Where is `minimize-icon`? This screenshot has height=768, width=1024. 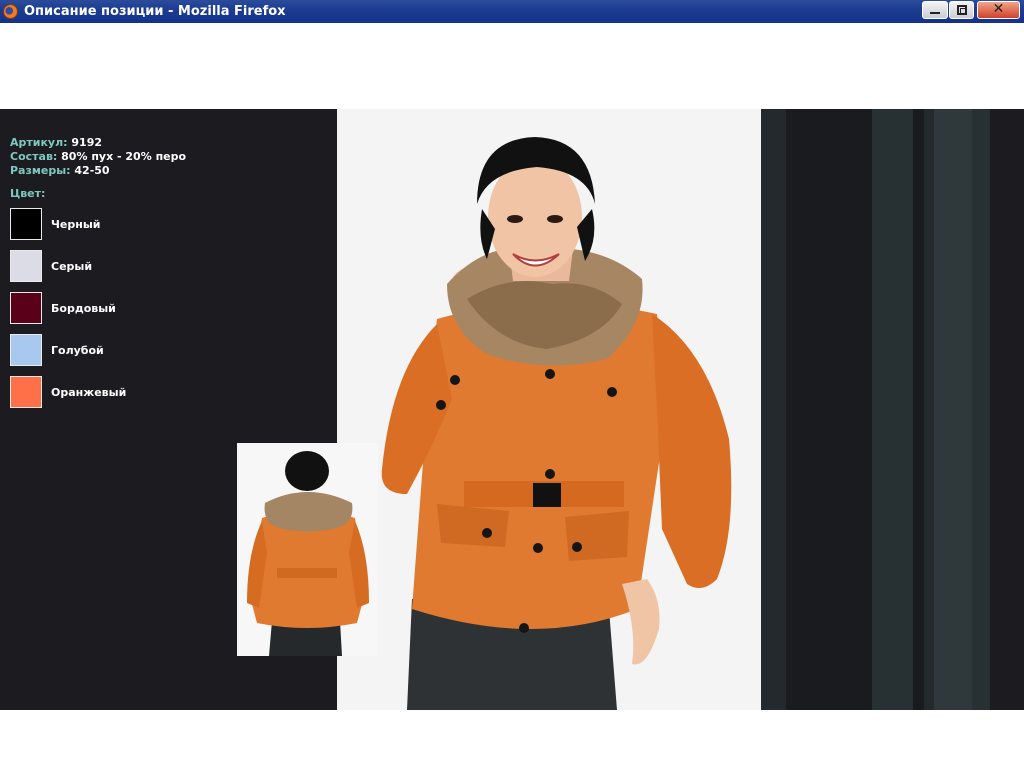 minimize-icon is located at coordinates (935, 13).